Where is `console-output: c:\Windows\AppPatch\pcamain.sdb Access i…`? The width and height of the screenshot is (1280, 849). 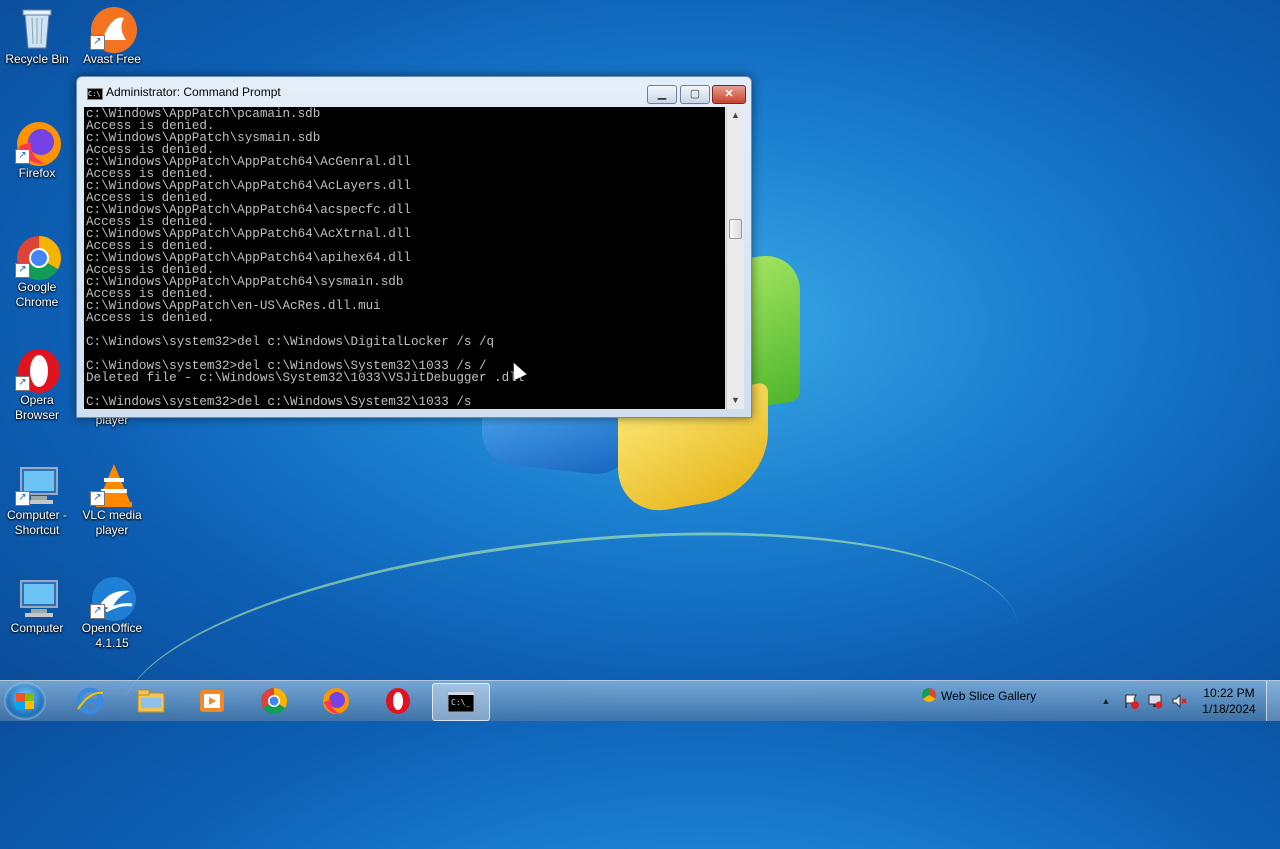 console-output: c:\Windows\AppPatch\pcamain.sdb Access i… is located at coordinates (305, 258).